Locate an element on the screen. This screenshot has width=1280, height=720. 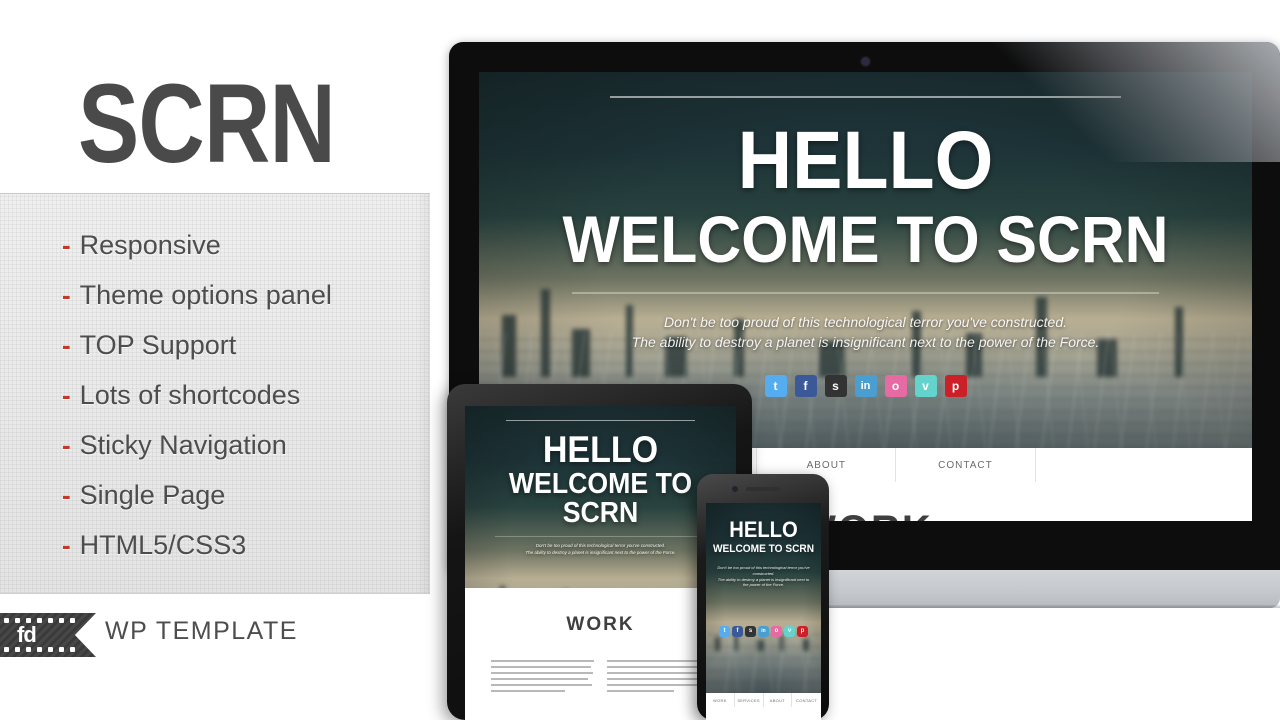
nav-item-services: SERVICES is located at coordinates (749, 700).